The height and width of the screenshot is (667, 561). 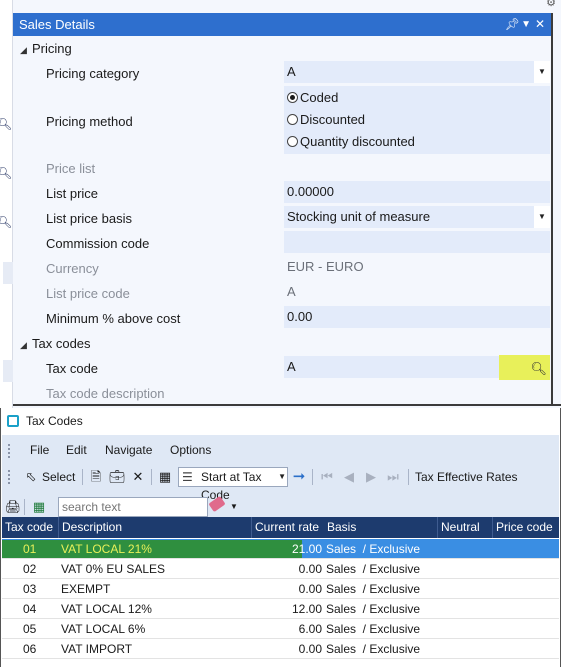 I want to click on list-price-code-value: A, so click(x=291, y=291).